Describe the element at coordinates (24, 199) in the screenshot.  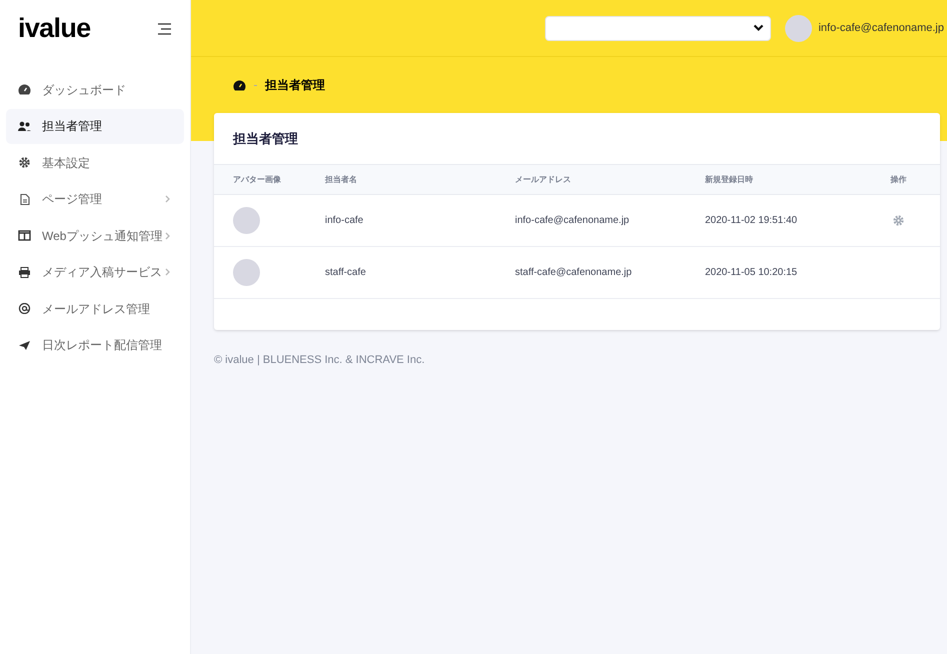
I see `document-icon` at that location.